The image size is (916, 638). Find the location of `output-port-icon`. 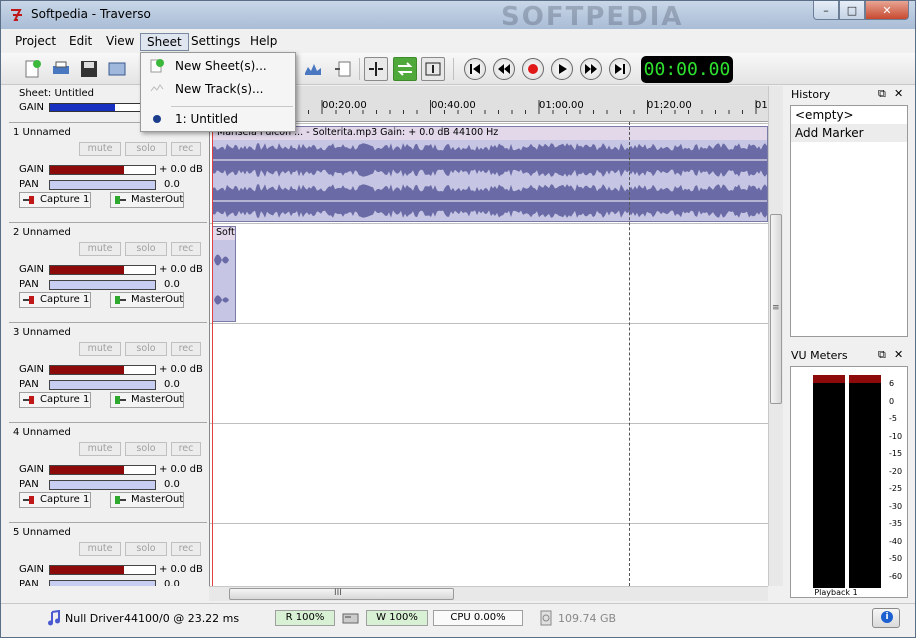

output-port-icon is located at coordinates (120, 300).